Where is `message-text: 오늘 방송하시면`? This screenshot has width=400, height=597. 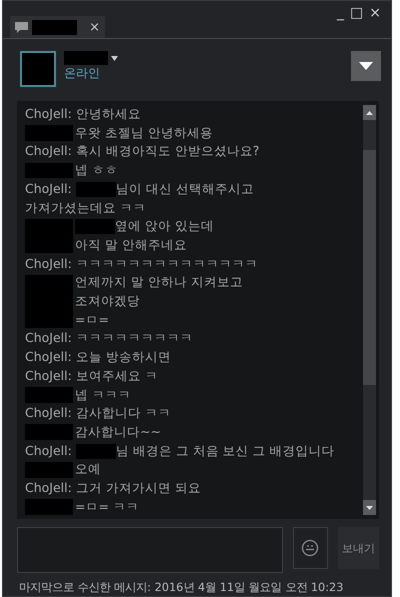
message-text: 오늘 방송하시면 is located at coordinates (123, 357).